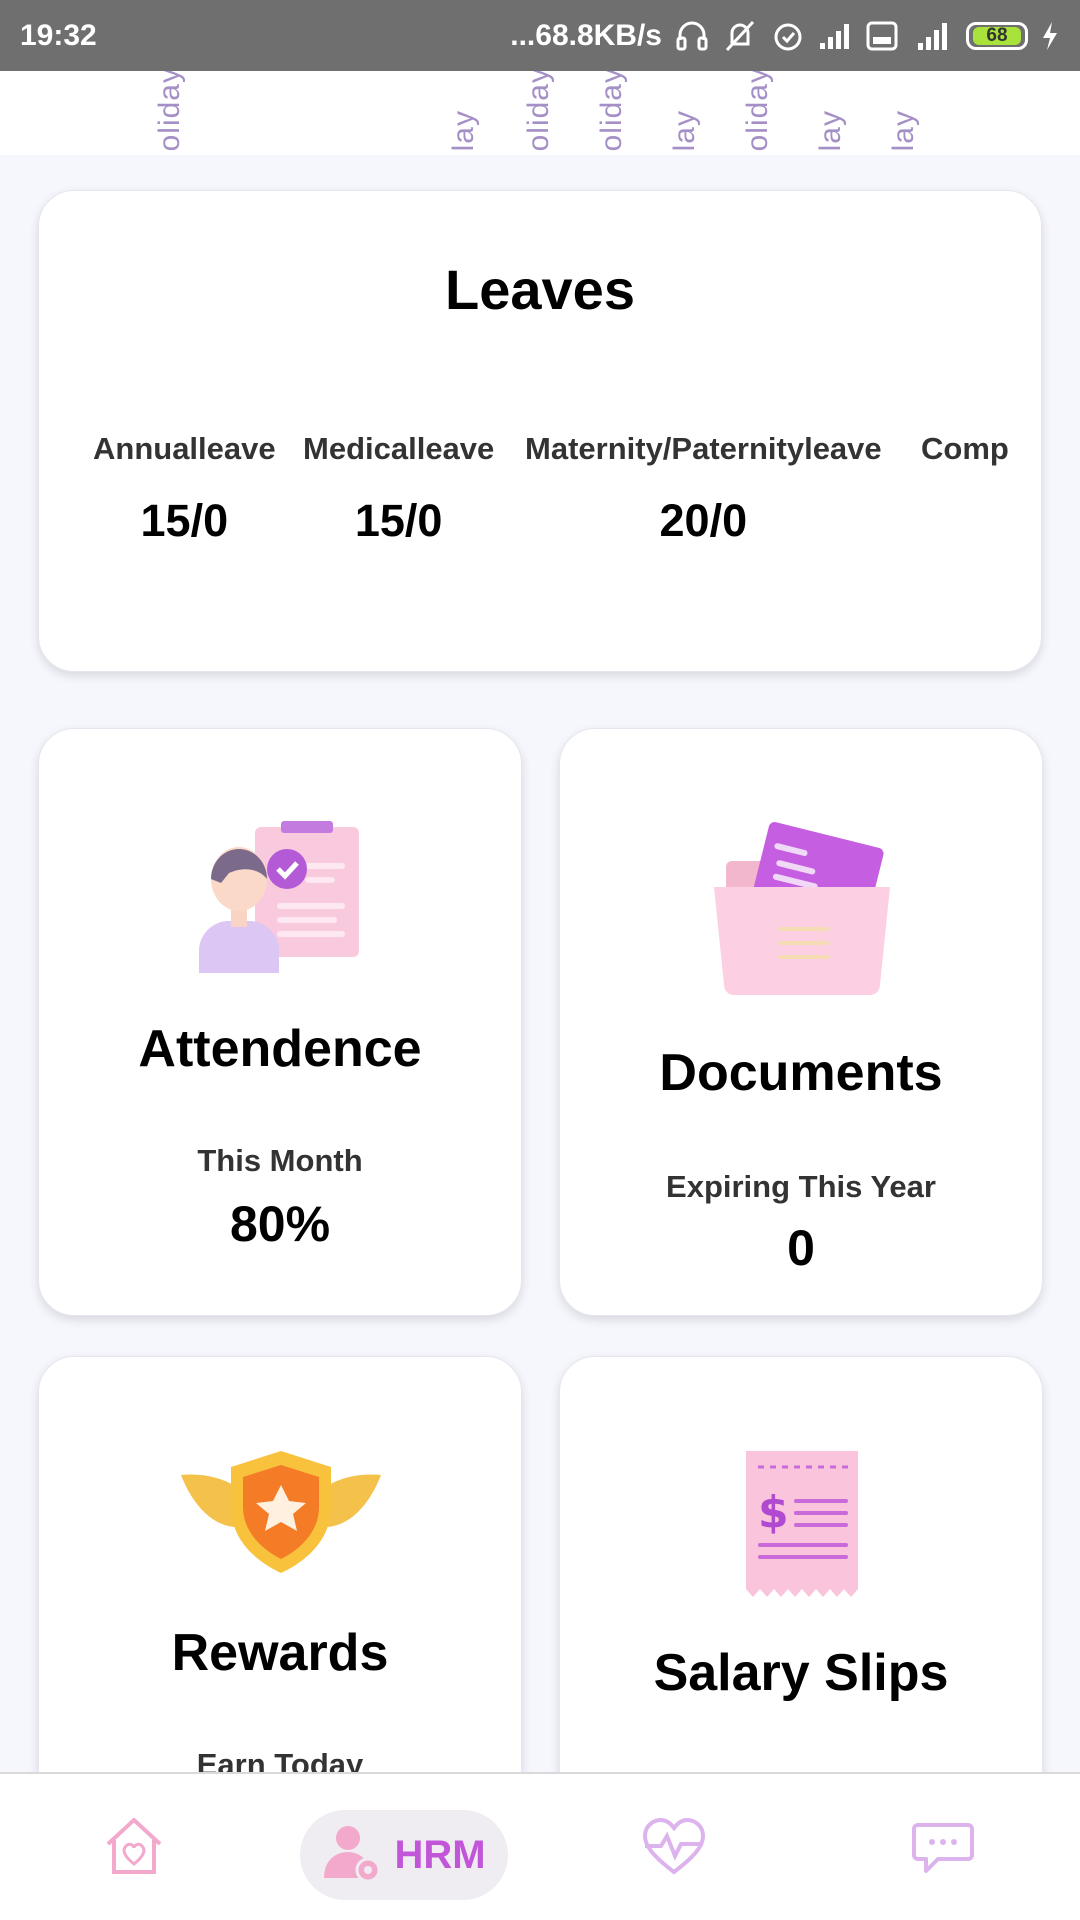  Describe the element at coordinates (932, 36) in the screenshot. I see `4g-signal-icon` at that location.